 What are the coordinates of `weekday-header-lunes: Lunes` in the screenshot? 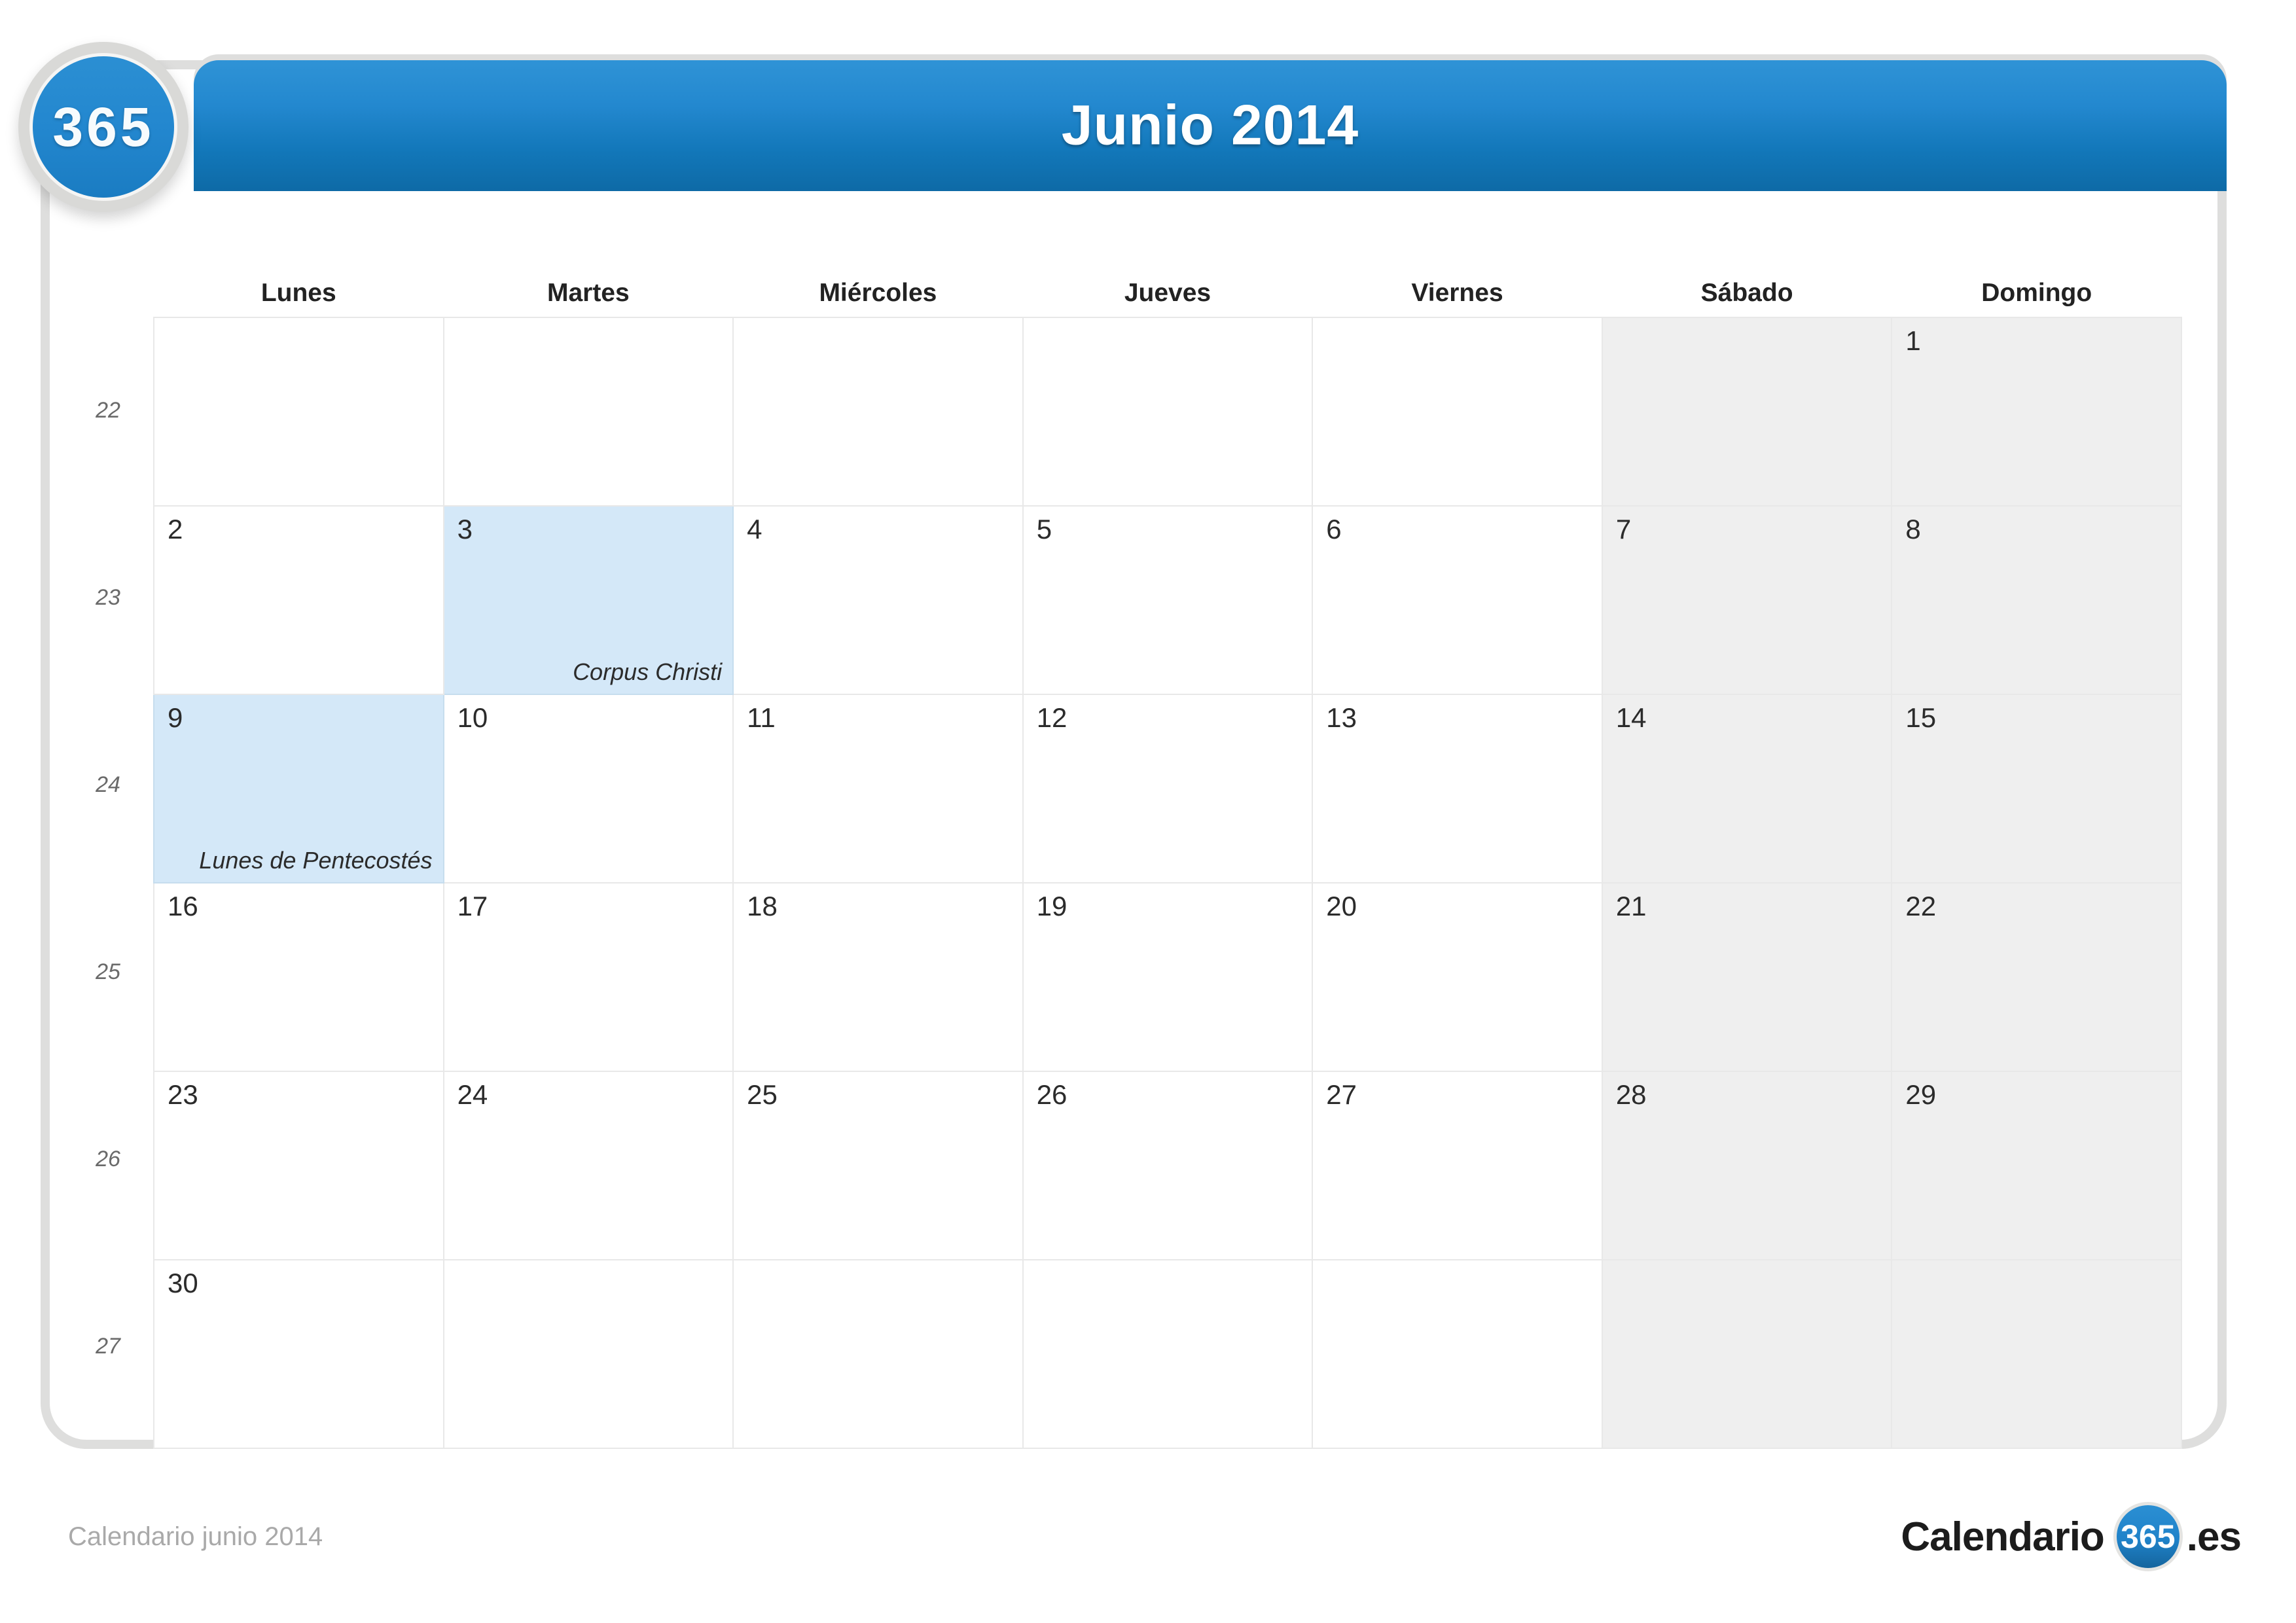 It's located at (298, 293).